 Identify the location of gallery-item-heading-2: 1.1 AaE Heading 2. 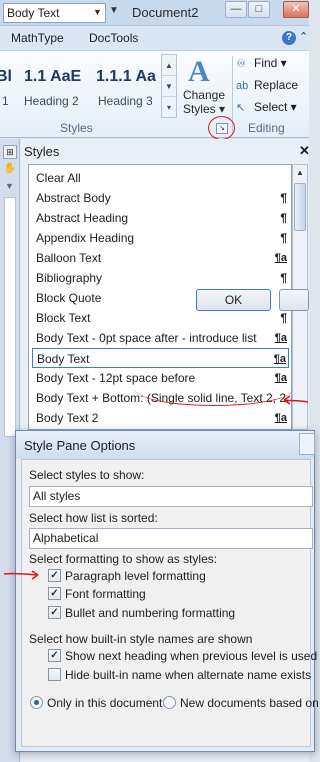
(56, 87).